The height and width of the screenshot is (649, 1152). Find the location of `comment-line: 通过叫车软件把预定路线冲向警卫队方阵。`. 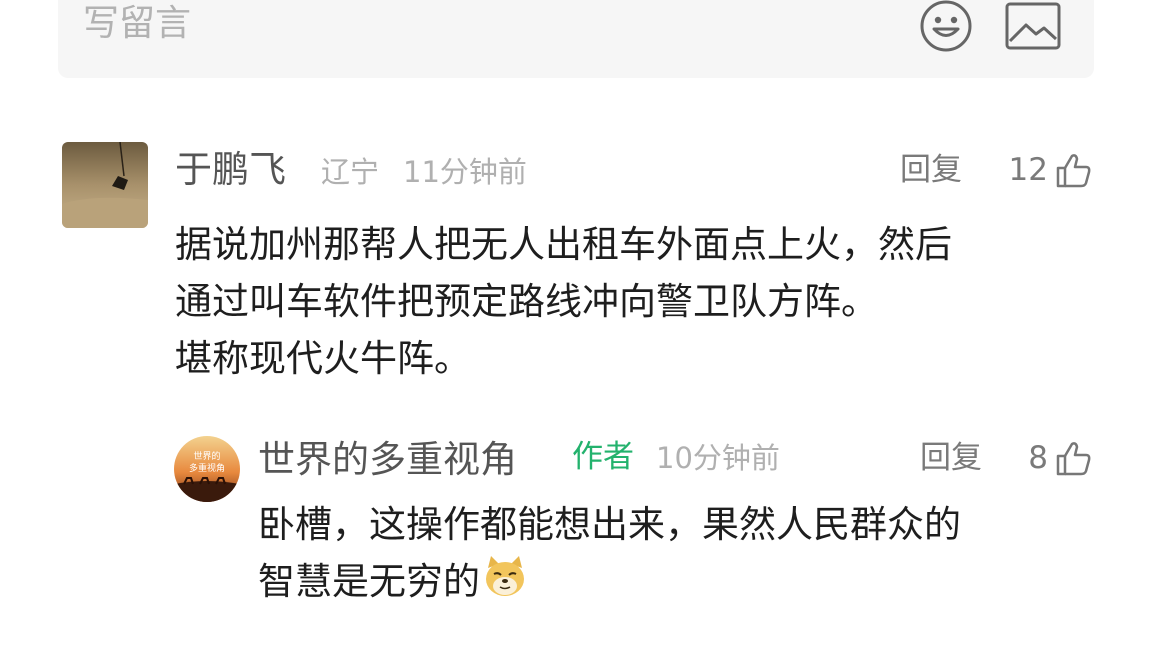

comment-line: 通过叫车软件把预定路线冲向警卫队方阵。 is located at coordinates (526, 301).